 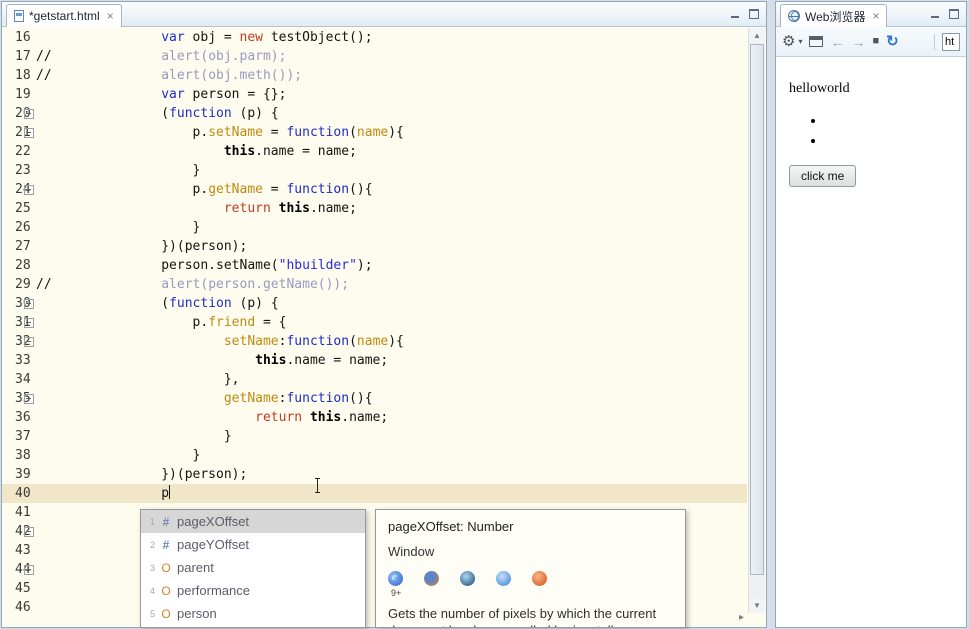 I want to click on vertical-scrollbar: ▲ ▼, so click(x=756, y=320).